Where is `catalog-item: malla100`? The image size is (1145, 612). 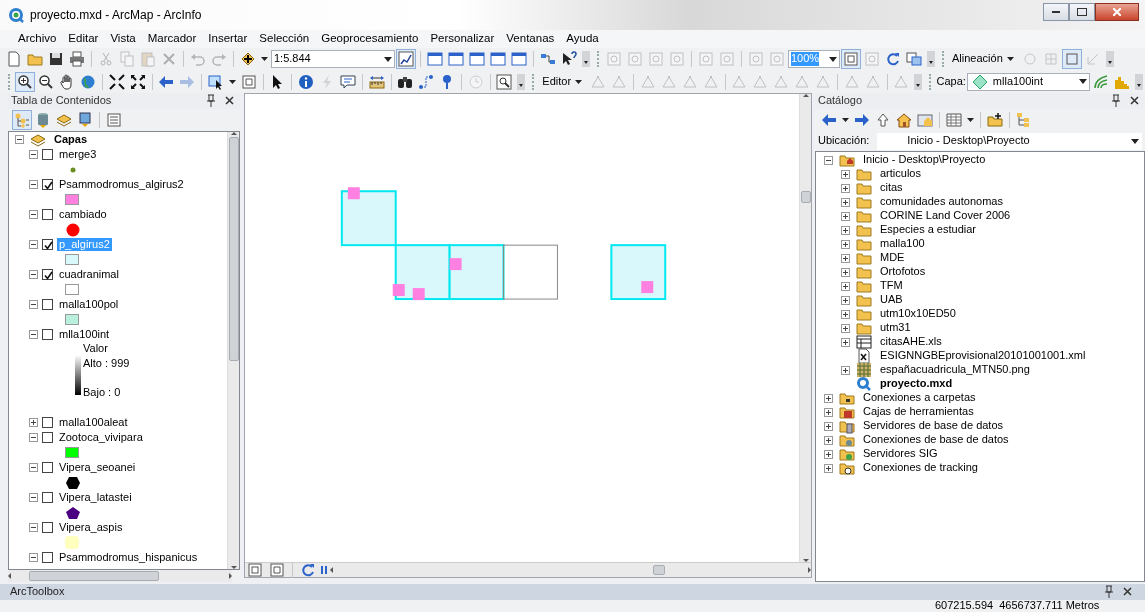 catalog-item: malla100 is located at coordinates (902, 244).